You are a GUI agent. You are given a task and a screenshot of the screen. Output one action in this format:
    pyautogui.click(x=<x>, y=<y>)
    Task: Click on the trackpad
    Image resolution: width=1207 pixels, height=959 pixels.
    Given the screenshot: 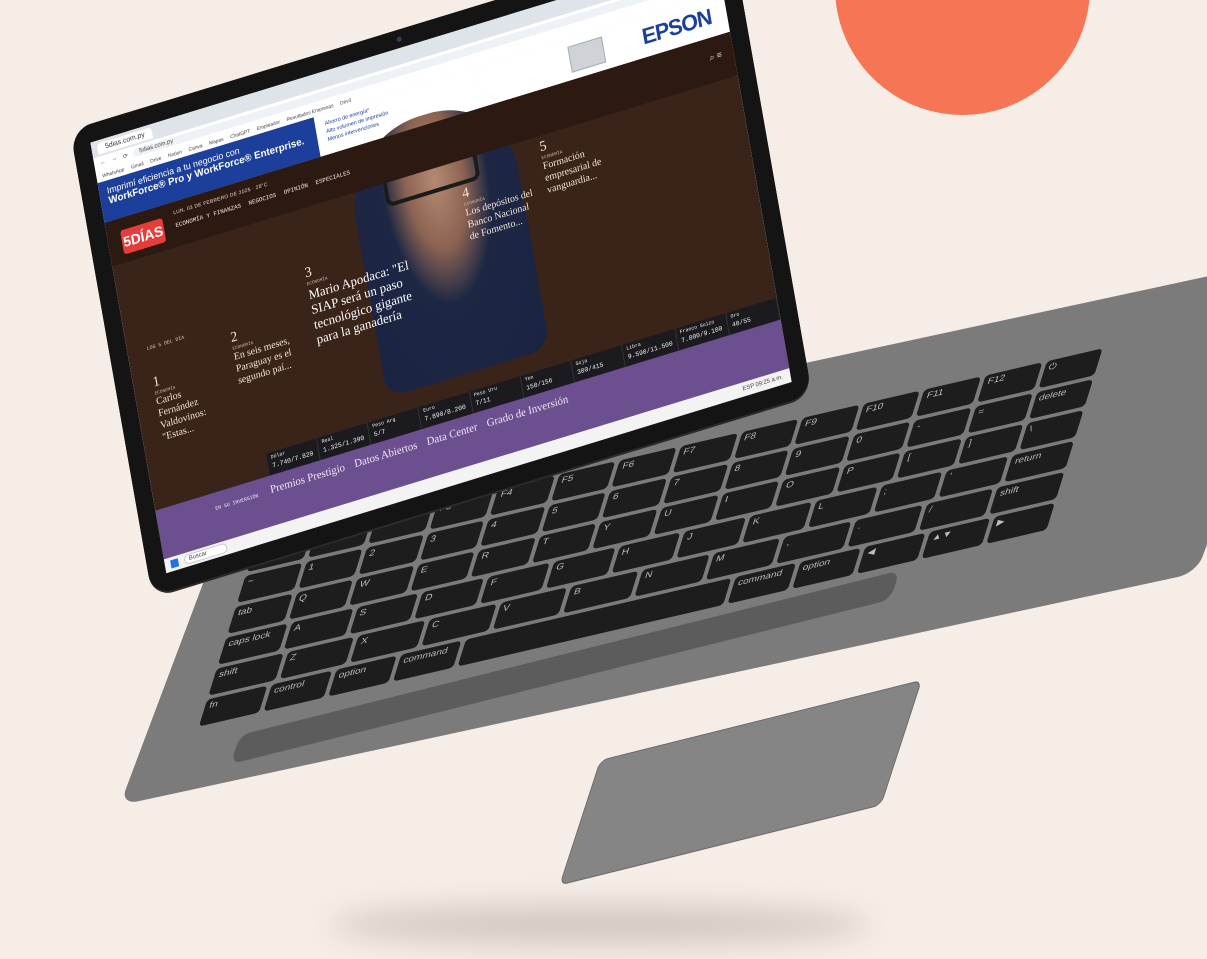 What is the action you would take?
    pyautogui.click(x=741, y=782)
    